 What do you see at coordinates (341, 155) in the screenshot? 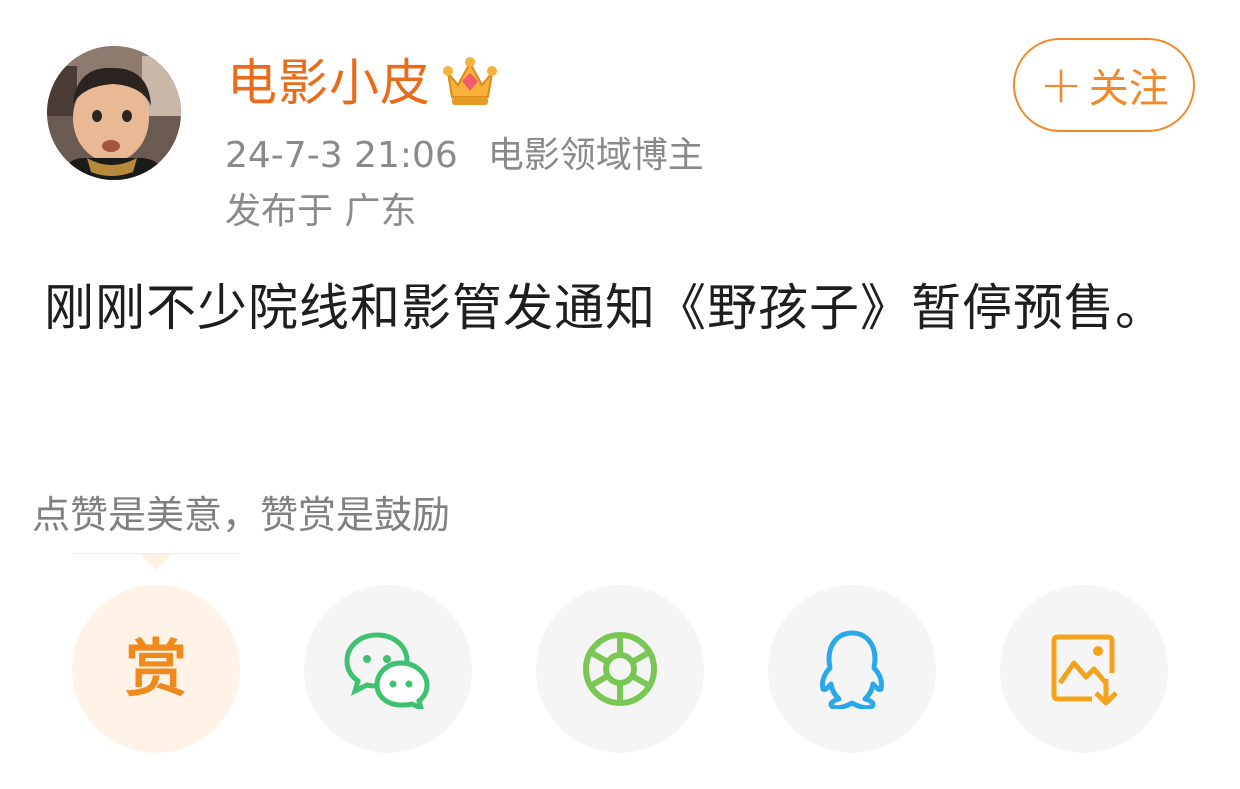
I see `post-timestamp: 24-7-3 21:06` at bounding box center [341, 155].